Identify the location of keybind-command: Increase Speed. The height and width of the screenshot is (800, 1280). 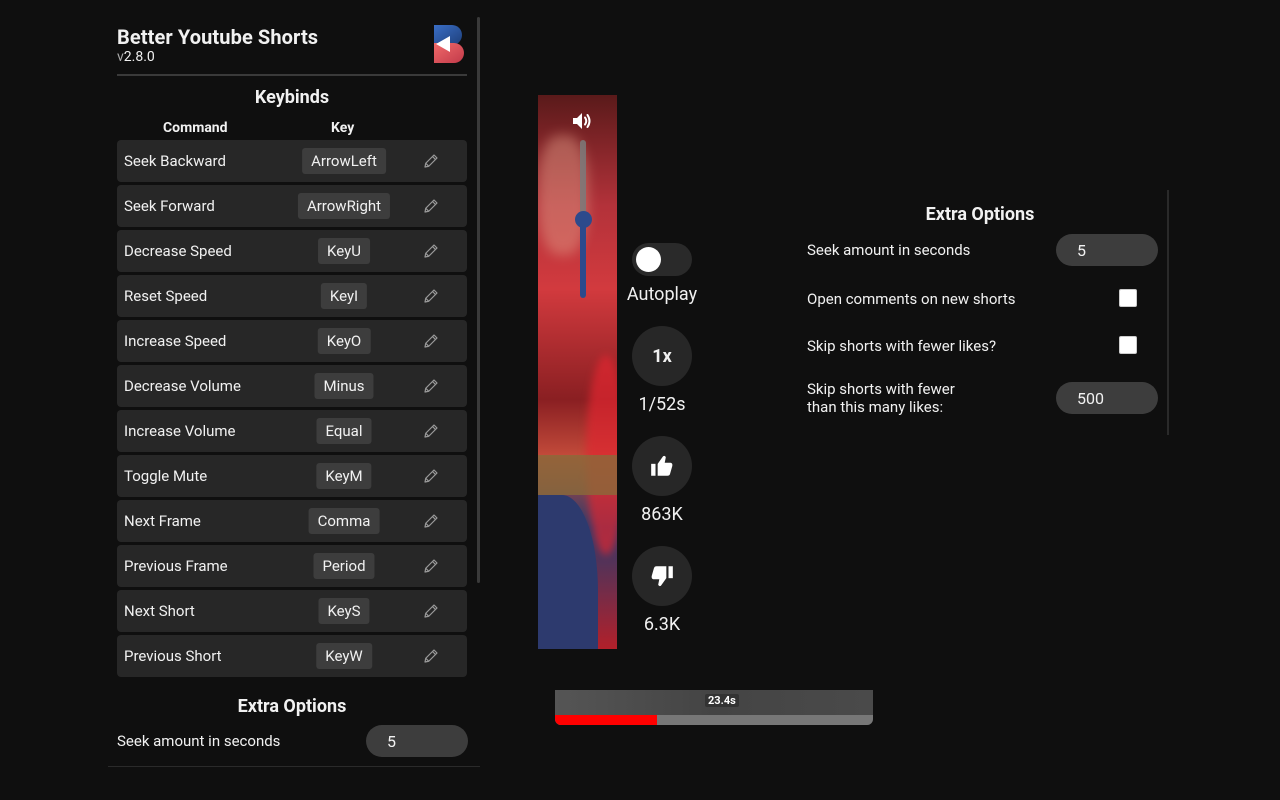
(175, 341).